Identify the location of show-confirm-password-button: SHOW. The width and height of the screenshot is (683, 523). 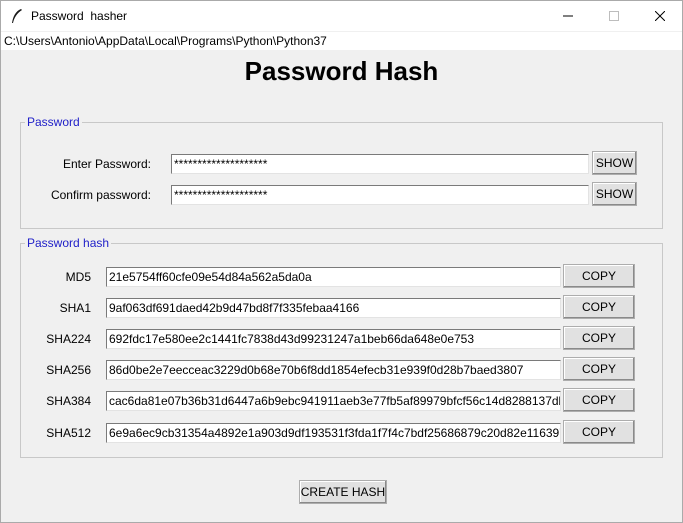
(614, 194).